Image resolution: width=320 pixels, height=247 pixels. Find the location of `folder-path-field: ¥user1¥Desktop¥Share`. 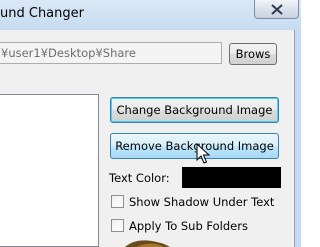

folder-path-field: ¥user1¥Desktop¥Share is located at coordinates (111, 53).